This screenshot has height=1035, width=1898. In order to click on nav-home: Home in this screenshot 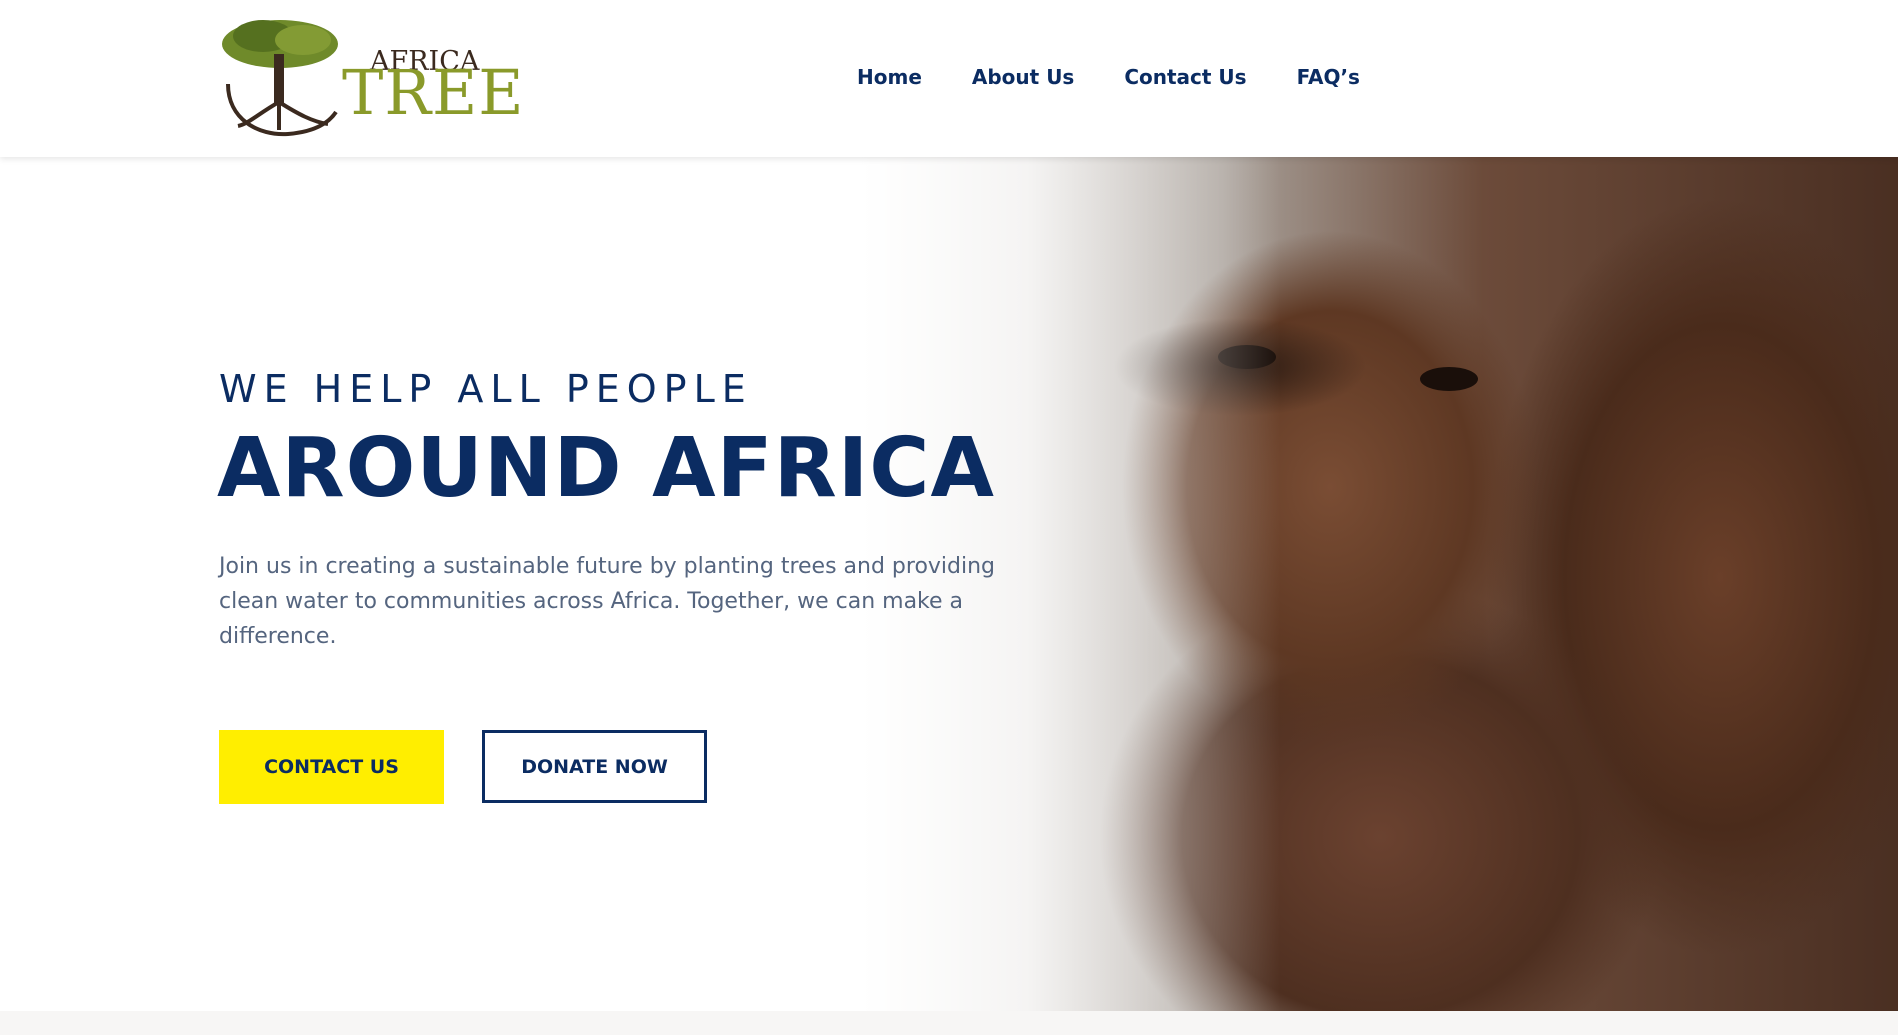, I will do `click(889, 77)`.